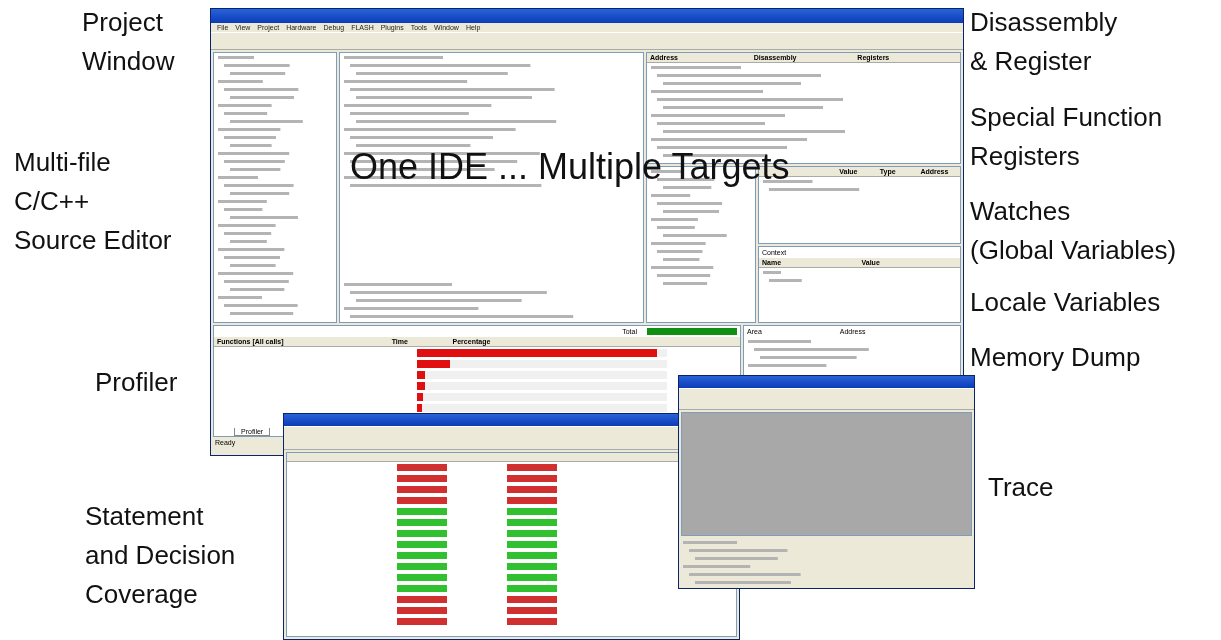 The width and height of the screenshot is (1221, 640). I want to click on feature-label: Multi-file C/C++ Source Editor, so click(93, 201).